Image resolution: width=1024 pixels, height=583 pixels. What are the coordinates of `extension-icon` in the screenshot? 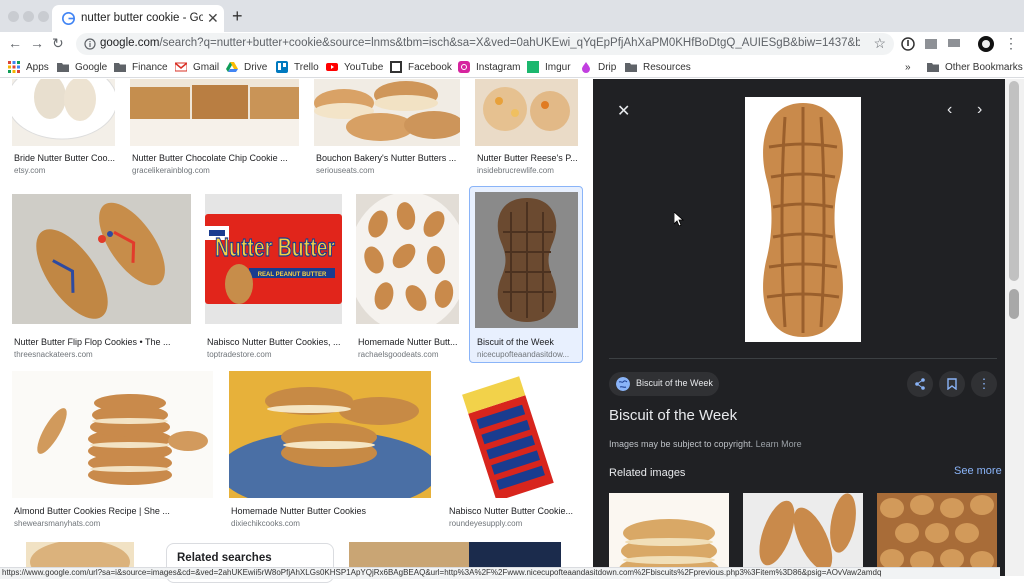 It's located at (908, 44).